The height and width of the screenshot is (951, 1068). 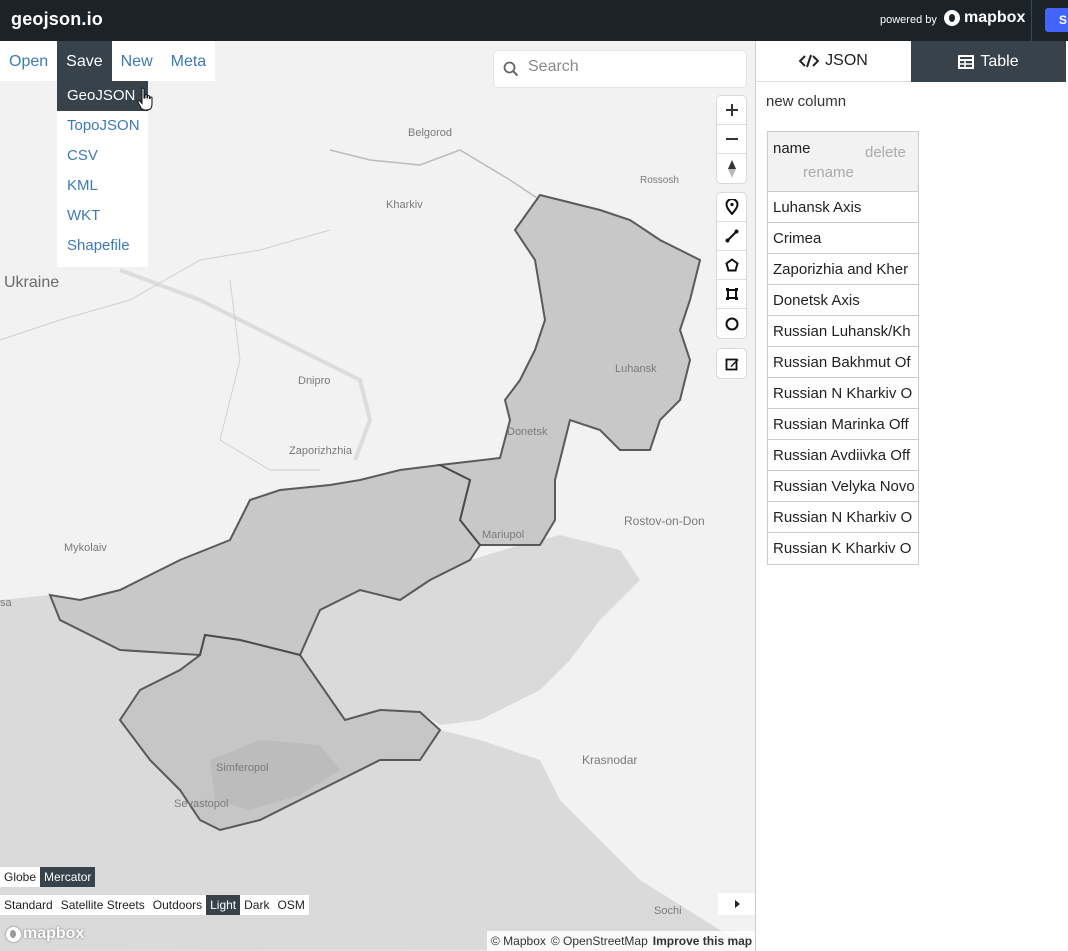 I want to click on map-label-dnipro: Dnipro, so click(x=314, y=381).